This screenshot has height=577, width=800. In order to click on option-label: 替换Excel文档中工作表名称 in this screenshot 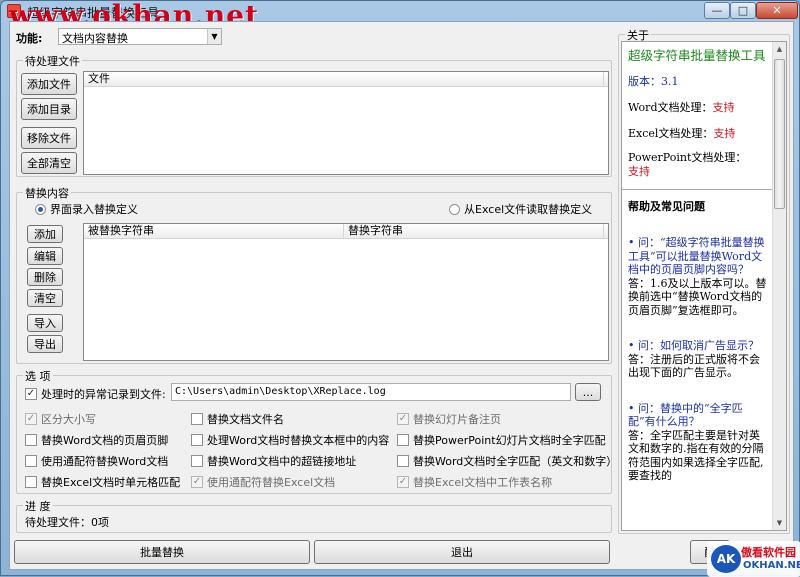, I will do `click(483, 482)`.